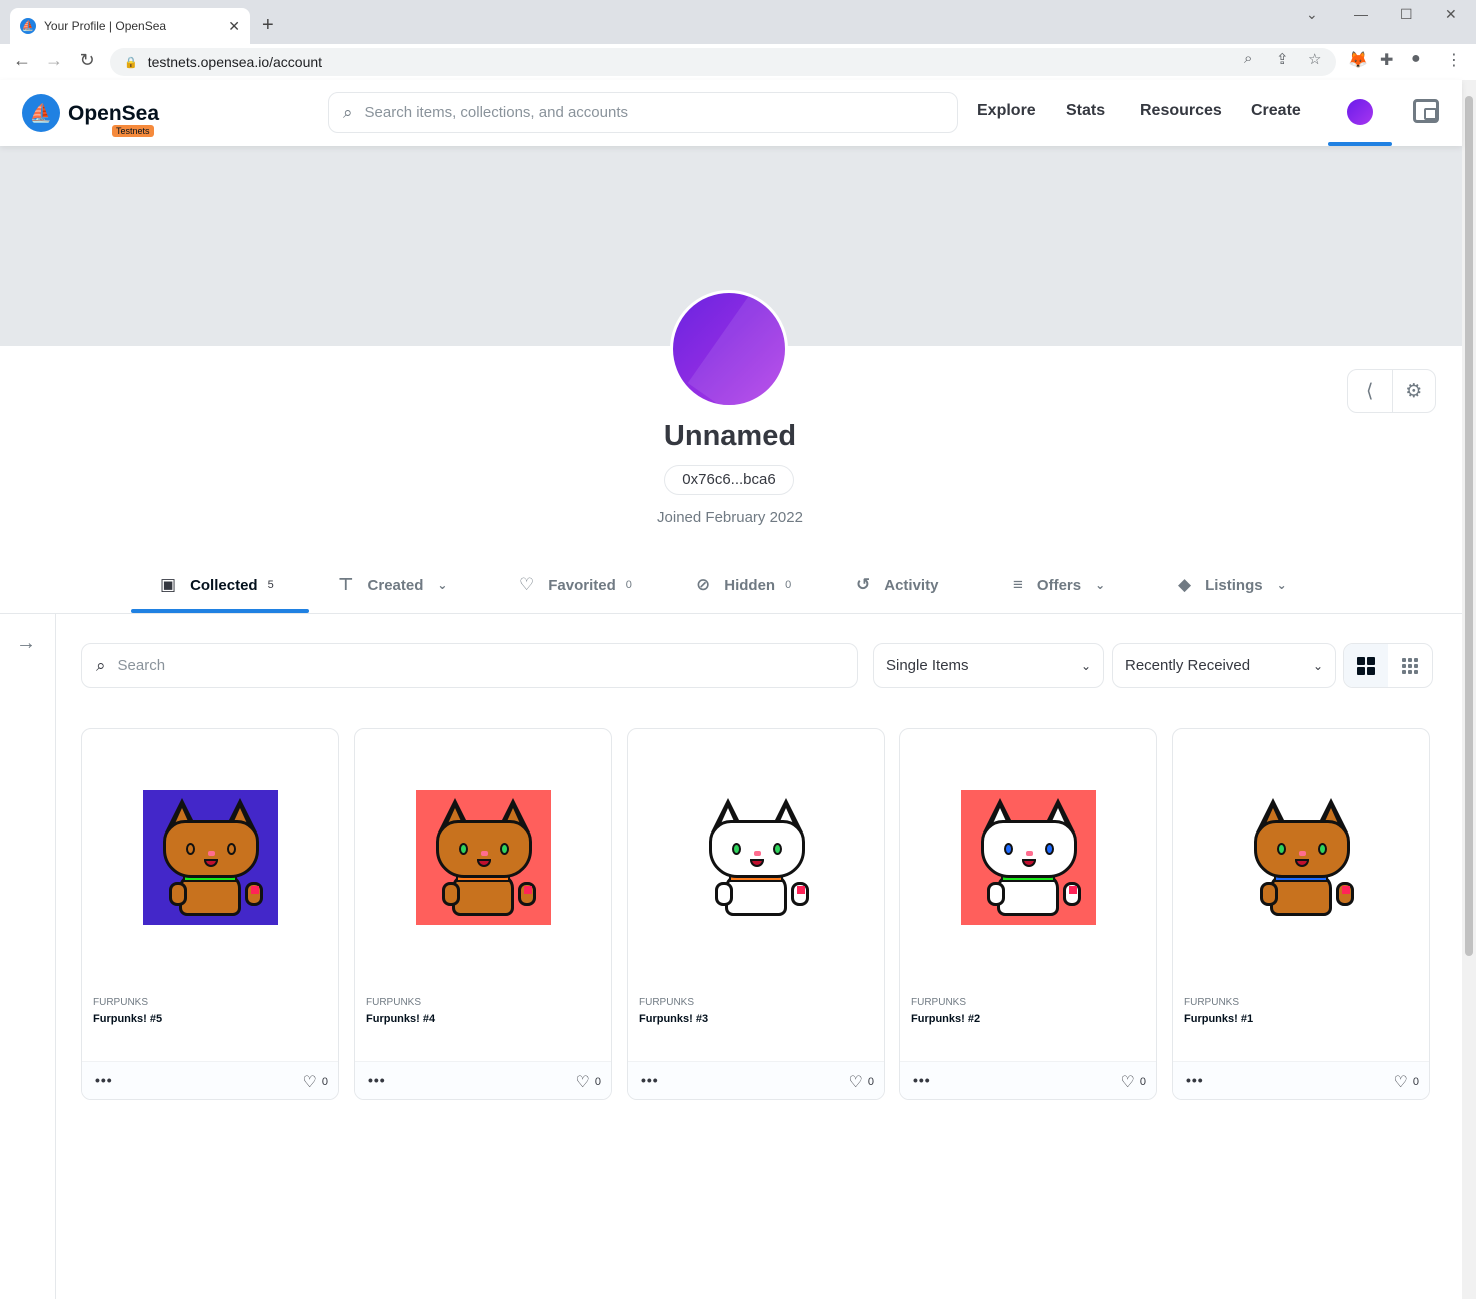 This screenshot has height=1299, width=1476. I want to click on nav-create: Create, so click(1276, 111).